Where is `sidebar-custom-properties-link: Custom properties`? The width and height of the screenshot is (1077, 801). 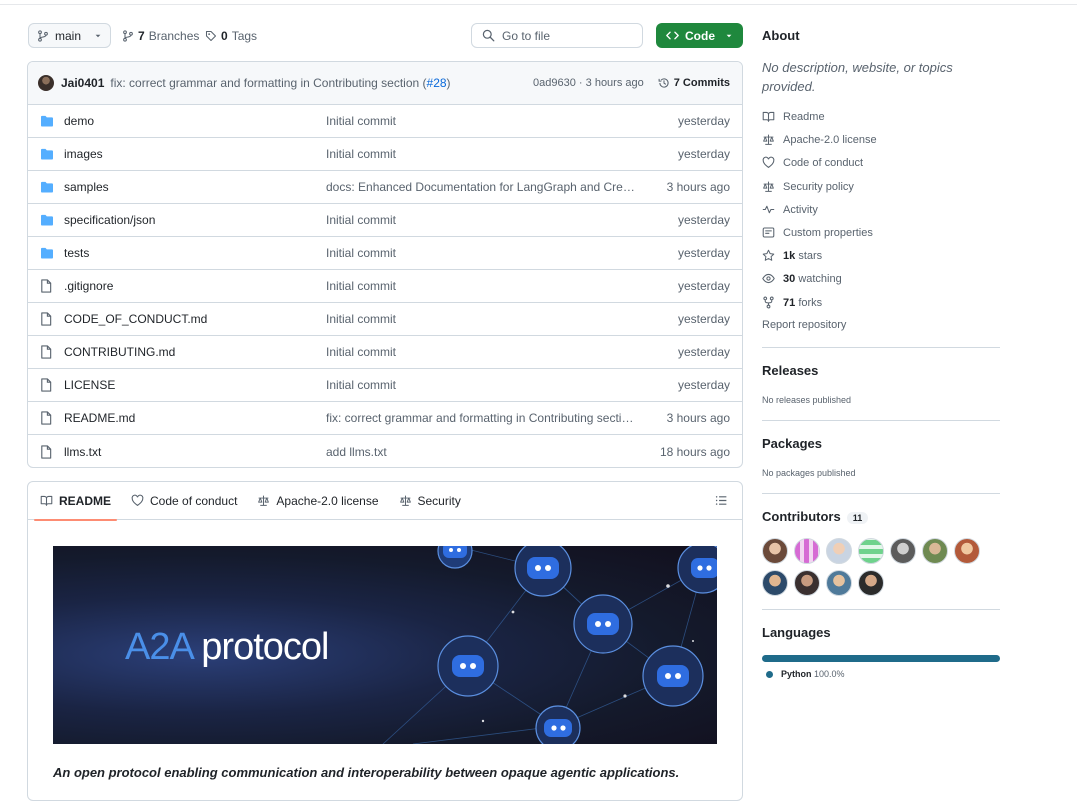
sidebar-custom-properties-link: Custom properties is located at coordinates (817, 232).